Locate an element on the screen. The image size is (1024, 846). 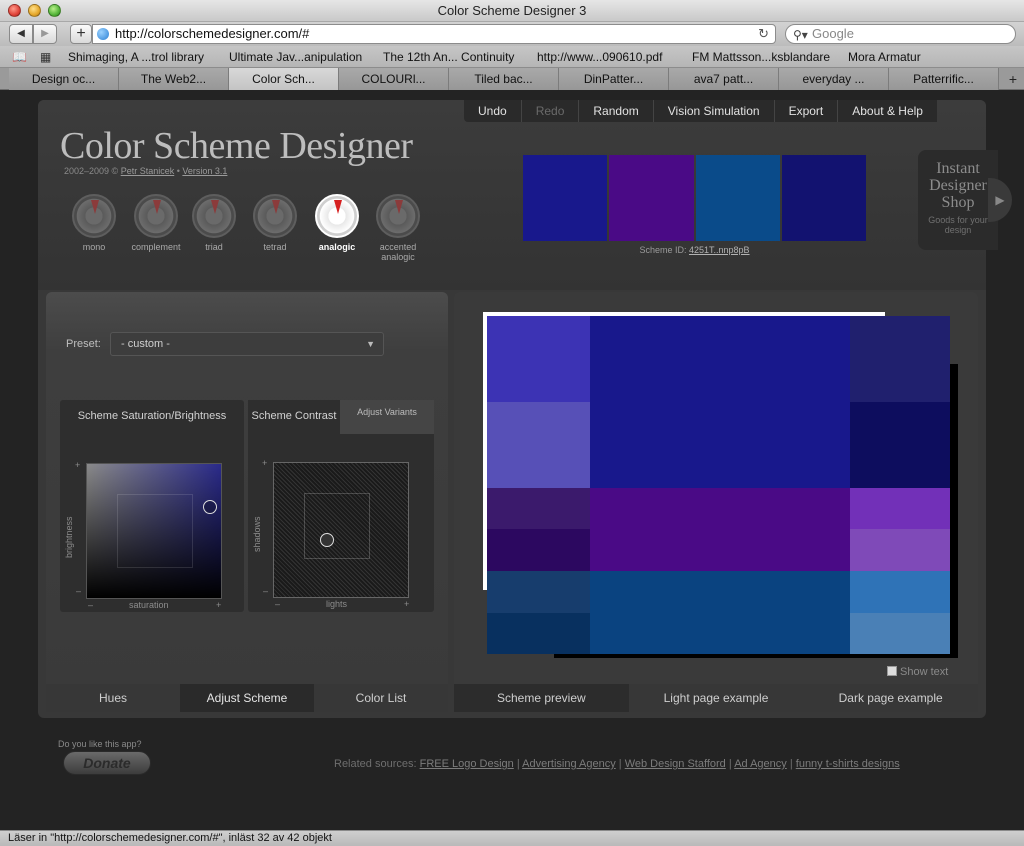
contrast-tab: Scheme Contrast is located at coordinates (294, 418).